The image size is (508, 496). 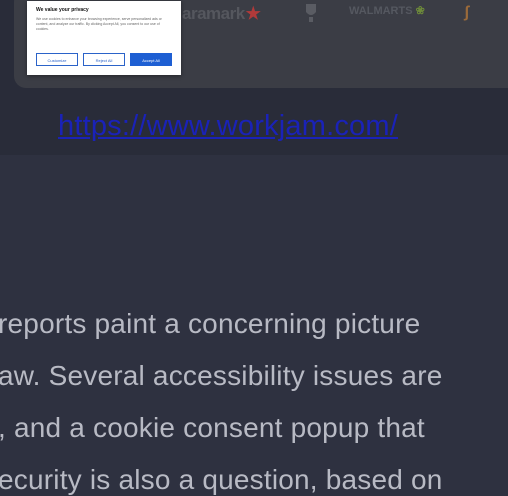 I want to click on article-line: reports paint a concerning picture, so click(x=210, y=323).